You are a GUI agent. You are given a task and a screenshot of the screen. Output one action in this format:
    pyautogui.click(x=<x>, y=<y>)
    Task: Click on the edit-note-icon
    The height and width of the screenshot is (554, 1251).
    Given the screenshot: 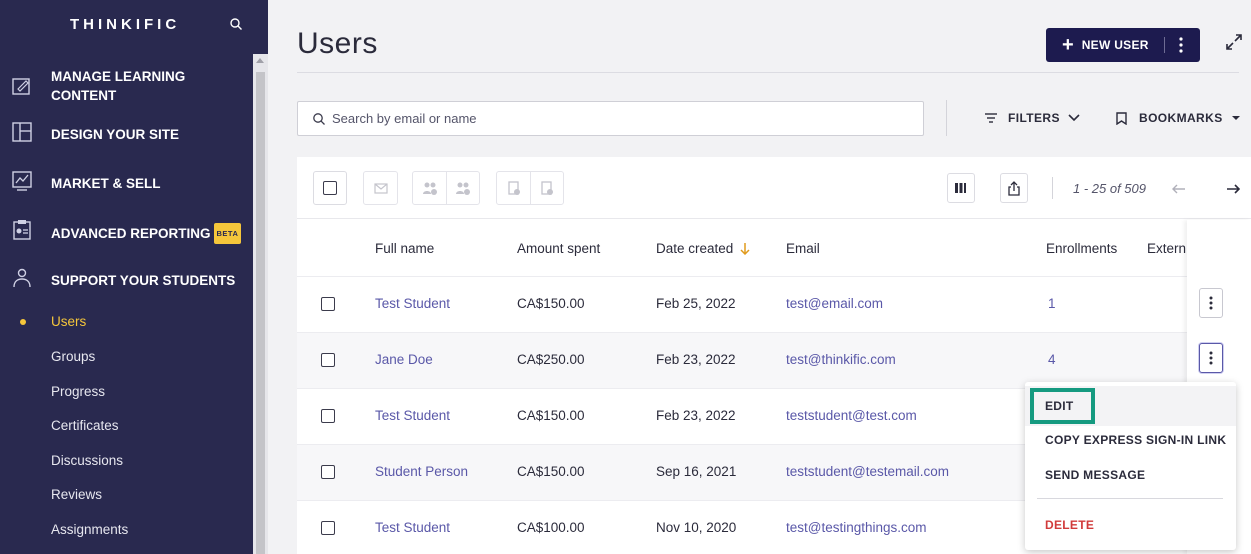 What is the action you would take?
    pyautogui.click(x=21, y=86)
    